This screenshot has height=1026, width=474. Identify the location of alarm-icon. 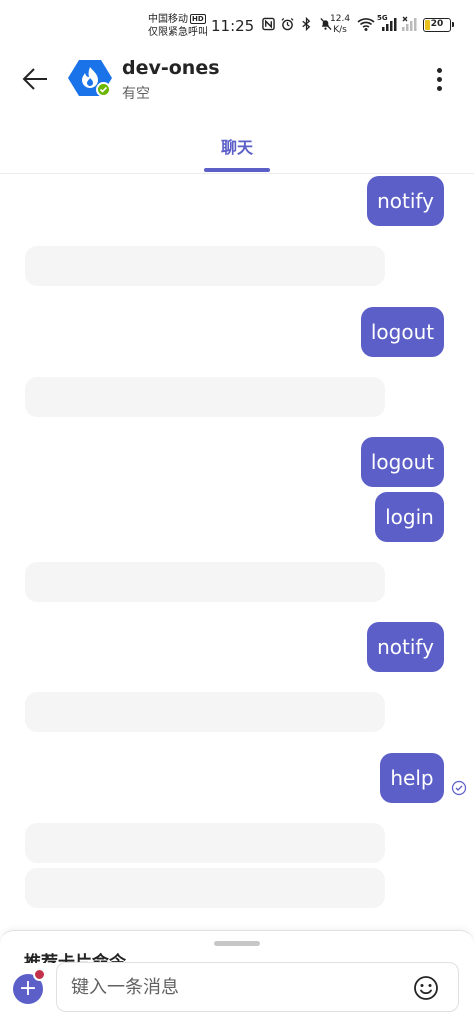
(287, 24).